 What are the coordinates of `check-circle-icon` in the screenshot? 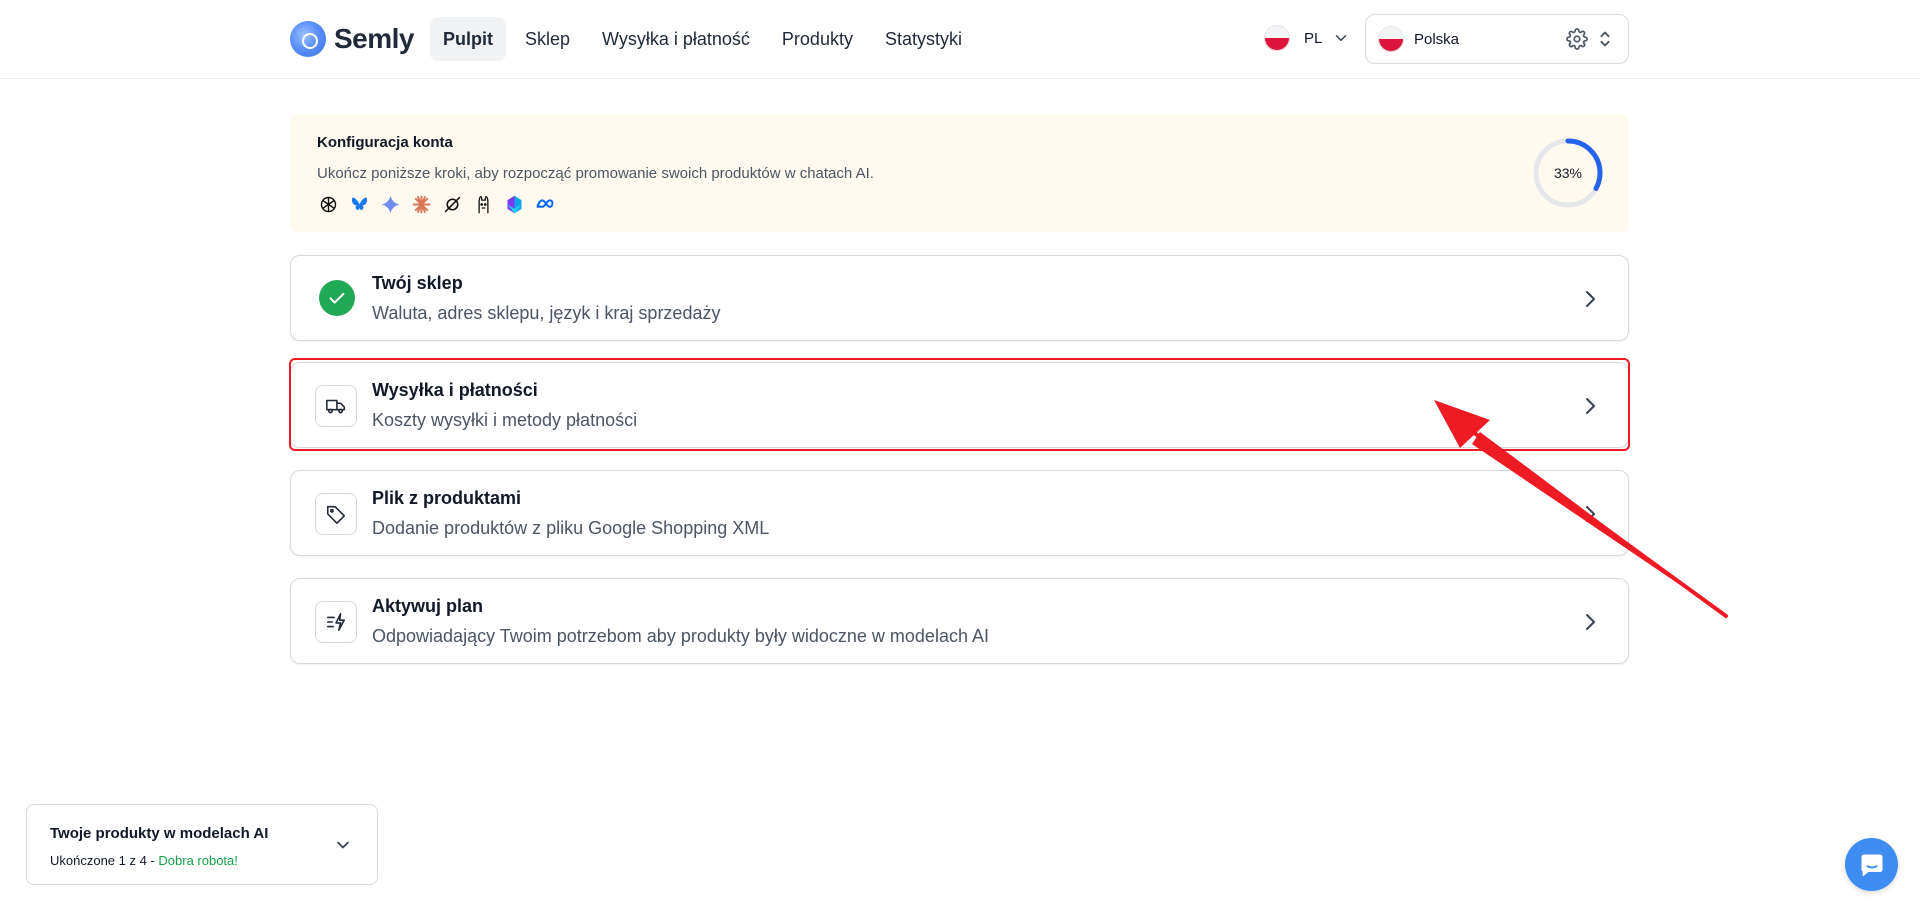 It's located at (337, 298).